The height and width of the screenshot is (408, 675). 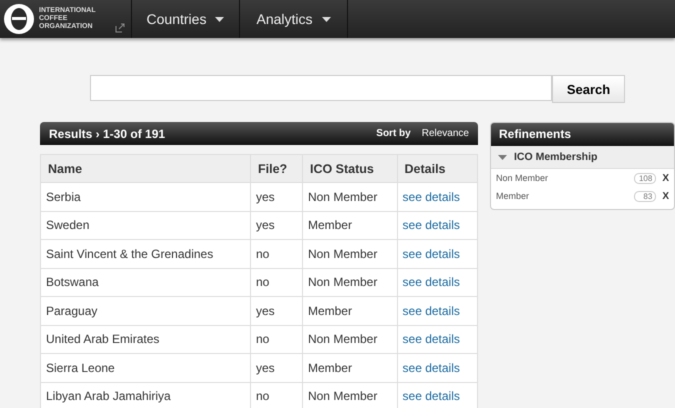 I want to click on column-header: File?, so click(x=276, y=168).